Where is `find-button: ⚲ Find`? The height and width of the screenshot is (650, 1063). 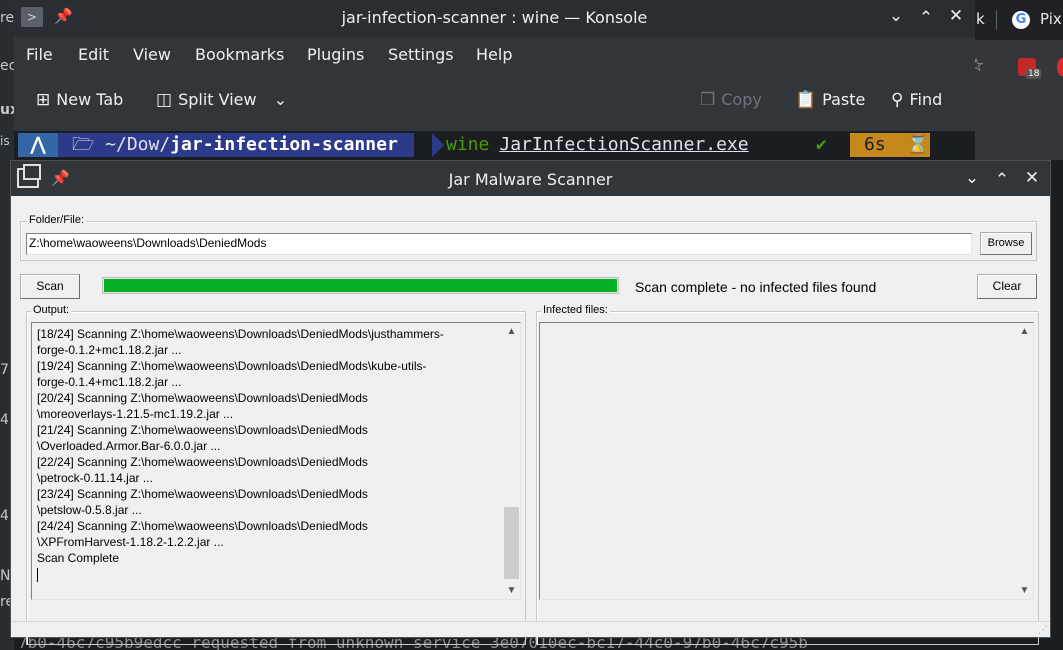
find-button: ⚲ Find is located at coordinates (916, 100).